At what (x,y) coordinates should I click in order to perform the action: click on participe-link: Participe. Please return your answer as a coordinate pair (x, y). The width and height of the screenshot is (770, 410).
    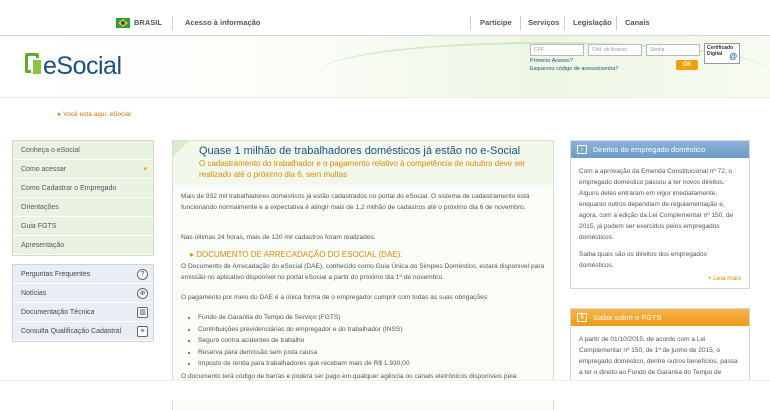
    Looking at the image, I should click on (496, 22).